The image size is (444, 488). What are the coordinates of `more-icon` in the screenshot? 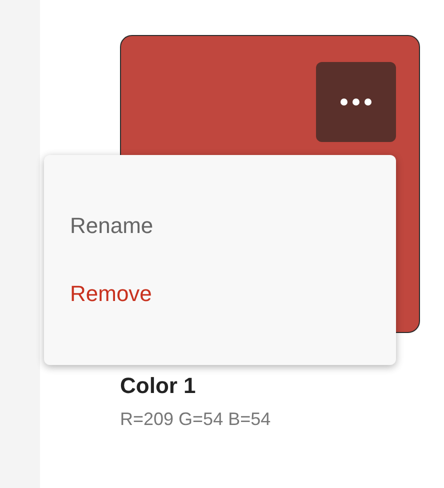 It's located at (356, 102).